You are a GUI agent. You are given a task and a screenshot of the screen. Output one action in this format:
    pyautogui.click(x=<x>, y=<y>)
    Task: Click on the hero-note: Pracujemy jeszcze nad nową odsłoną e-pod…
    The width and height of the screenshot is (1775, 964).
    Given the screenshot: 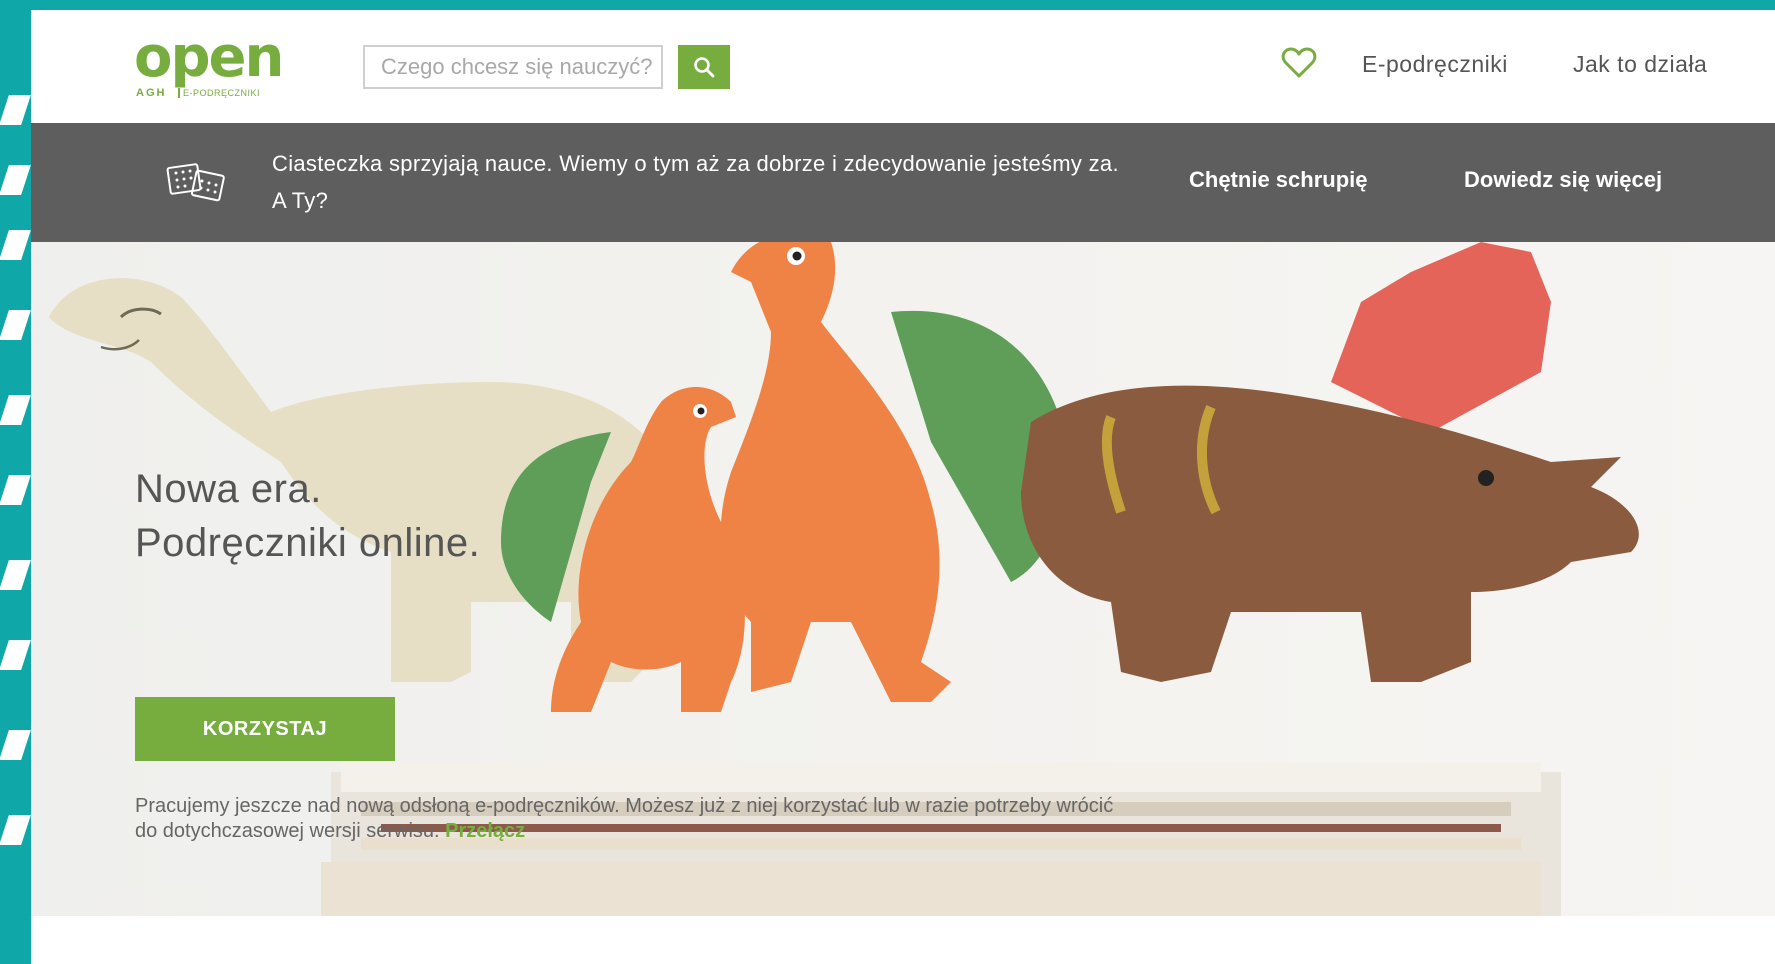 What is the action you would take?
    pyautogui.click(x=625, y=819)
    